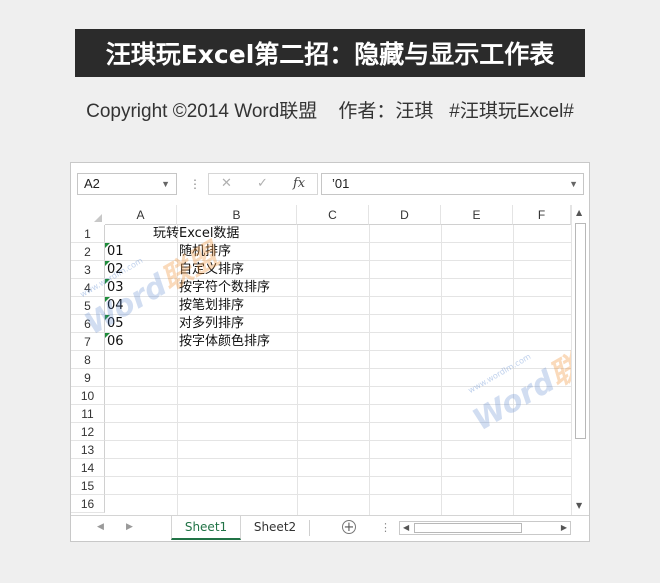 The width and height of the screenshot is (660, 583). I want to click on row-header-4: 4, so click(88, 288).